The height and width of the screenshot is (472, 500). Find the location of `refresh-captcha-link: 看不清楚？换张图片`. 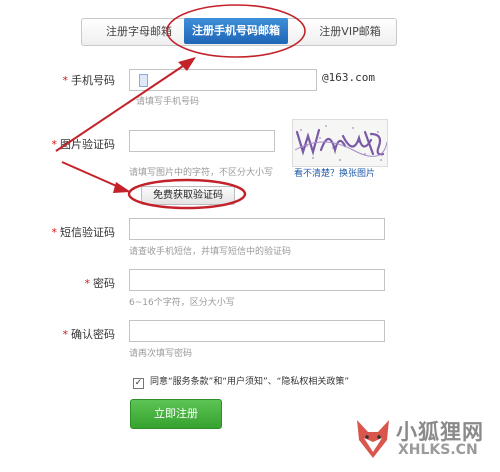

refresh-captcha-link: 看不清楚？换张图片 is located at coordinates (334, 172).